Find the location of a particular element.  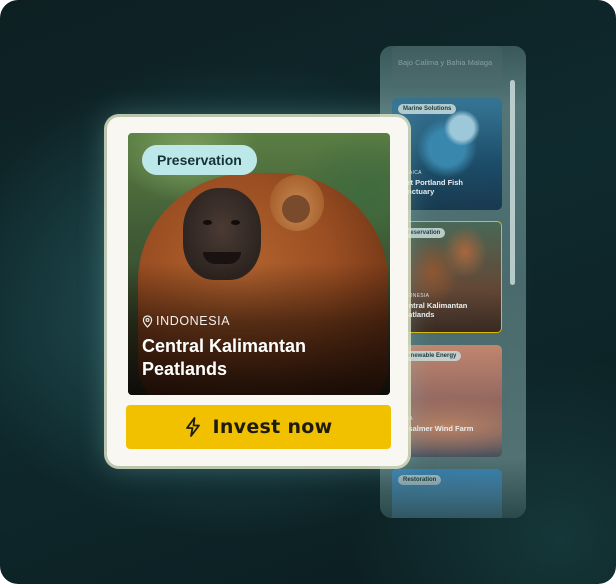

project-card-name: Port Portland Fish Sanctuary is located at coordinates (431, 187).